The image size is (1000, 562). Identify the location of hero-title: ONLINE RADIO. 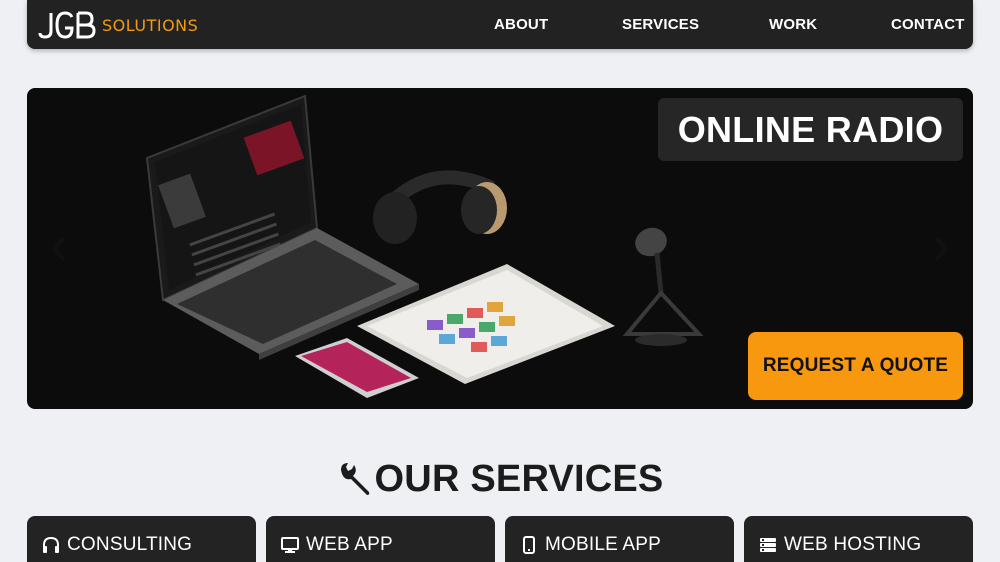
(810, 129).